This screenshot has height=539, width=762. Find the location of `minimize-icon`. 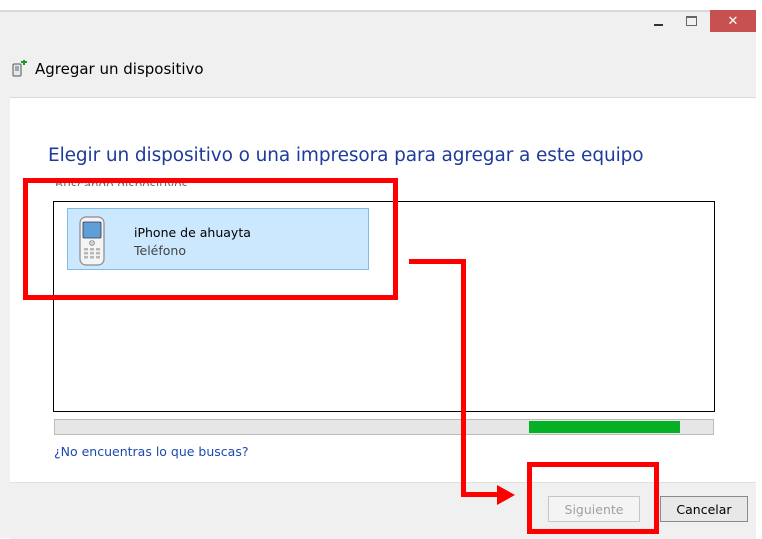

minimize-icon is located at coordinates (658, 25).